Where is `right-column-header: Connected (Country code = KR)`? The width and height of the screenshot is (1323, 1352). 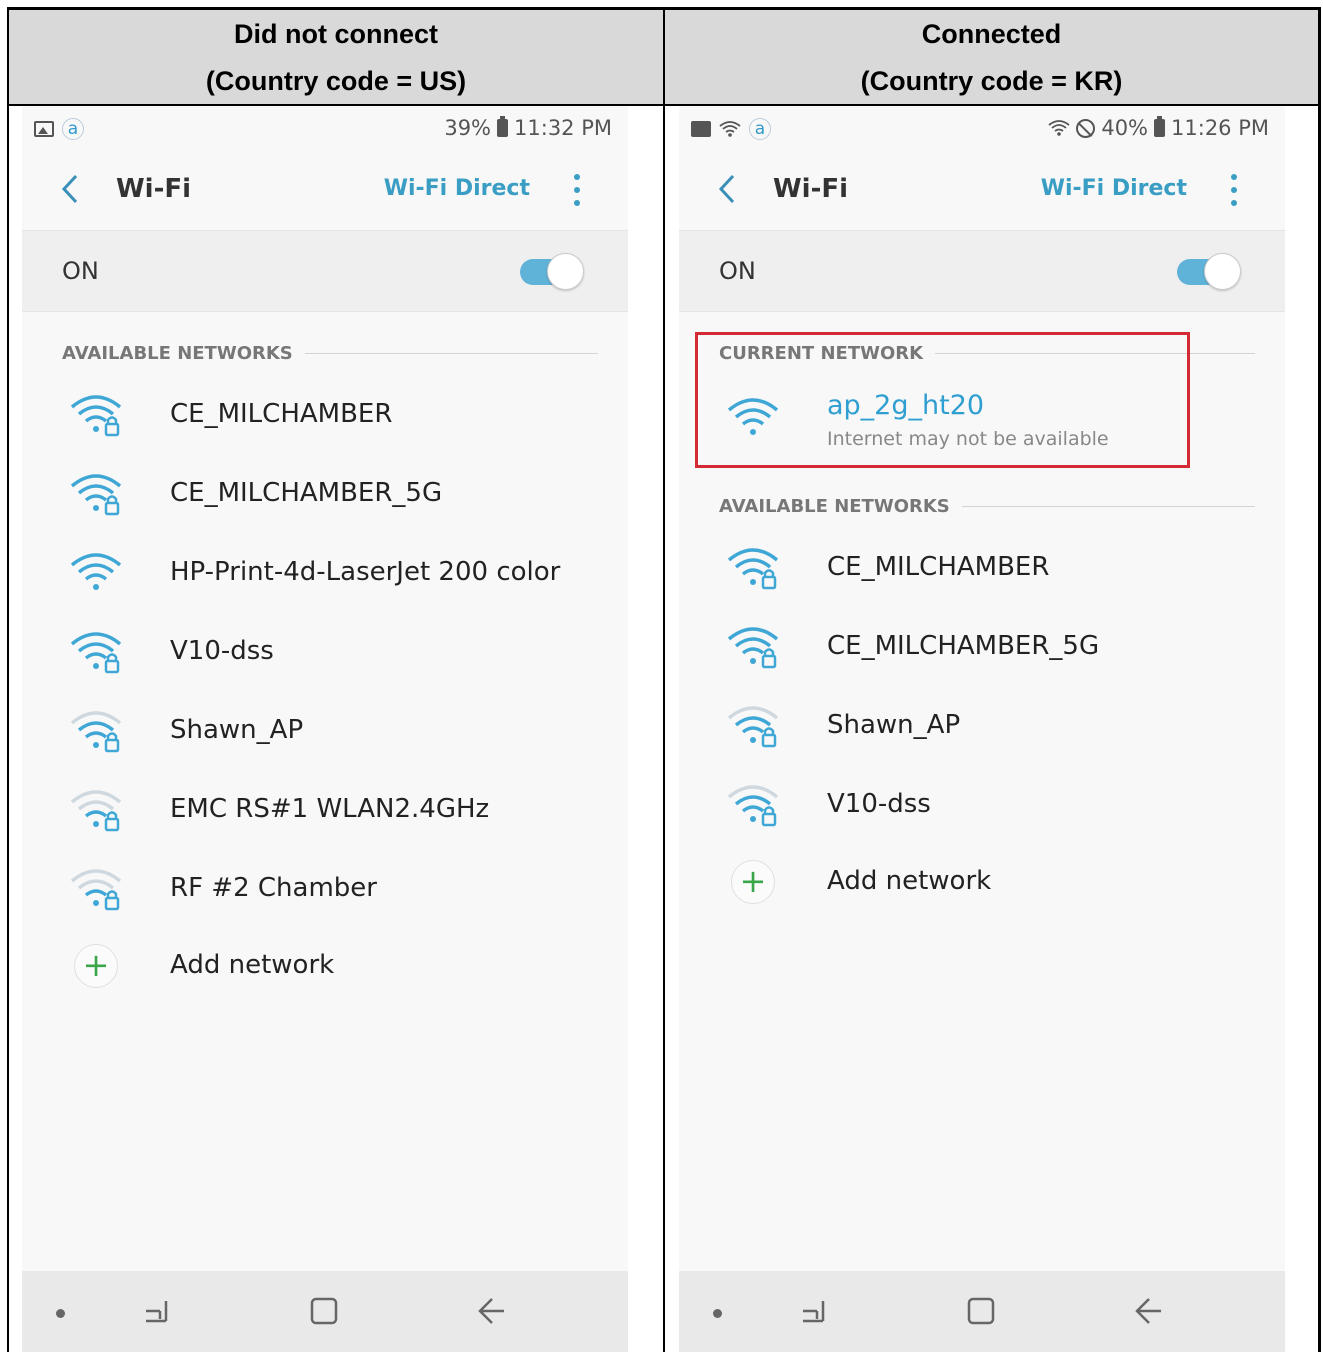
right-column-header: Connected (Country code = KR) is located at coordinates (991, 57).